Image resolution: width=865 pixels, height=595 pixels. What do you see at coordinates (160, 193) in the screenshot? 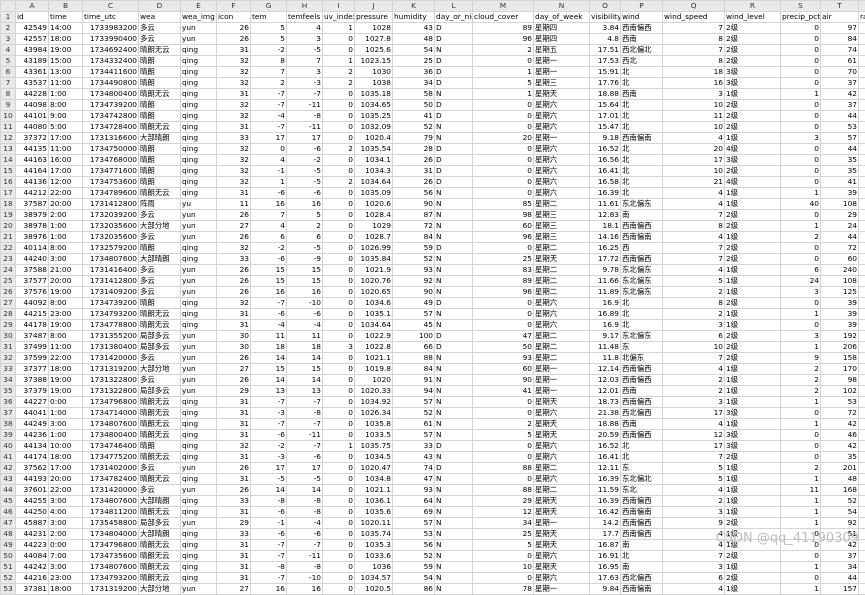
I see `cell: 晴朗无云` at bounding box center [160, 193].